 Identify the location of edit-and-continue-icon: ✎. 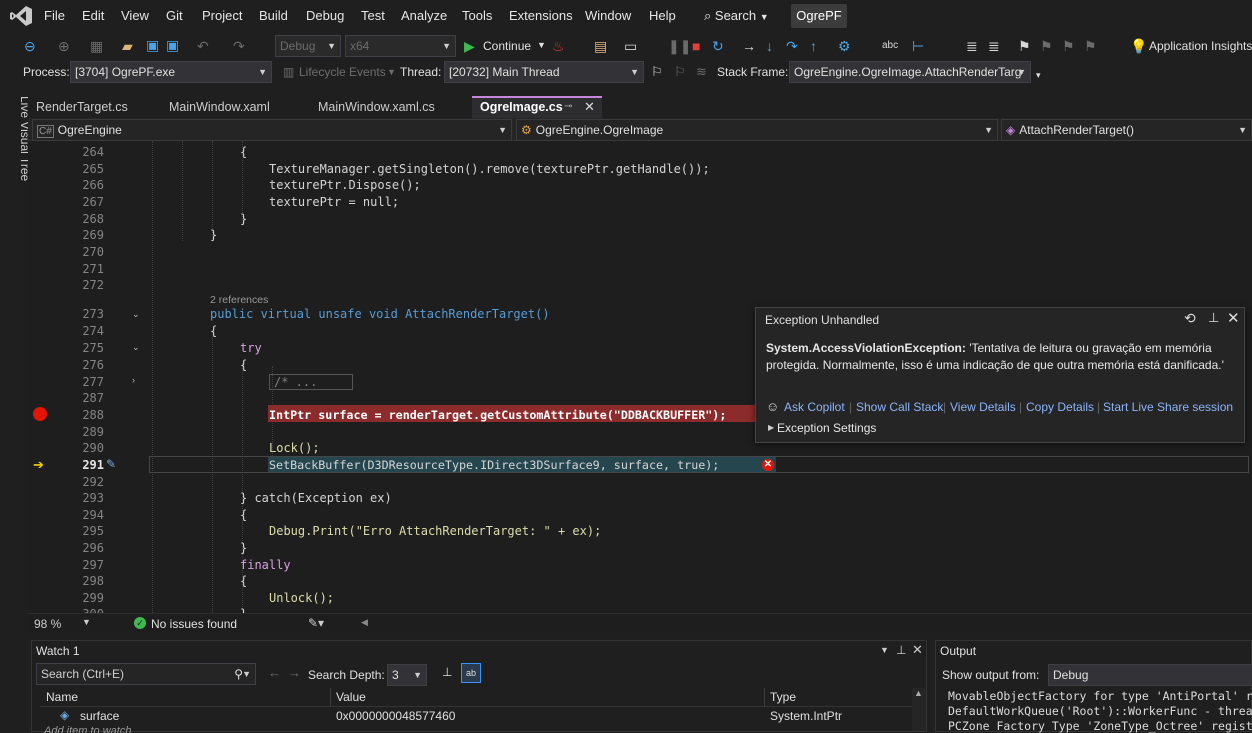
(111, 464).